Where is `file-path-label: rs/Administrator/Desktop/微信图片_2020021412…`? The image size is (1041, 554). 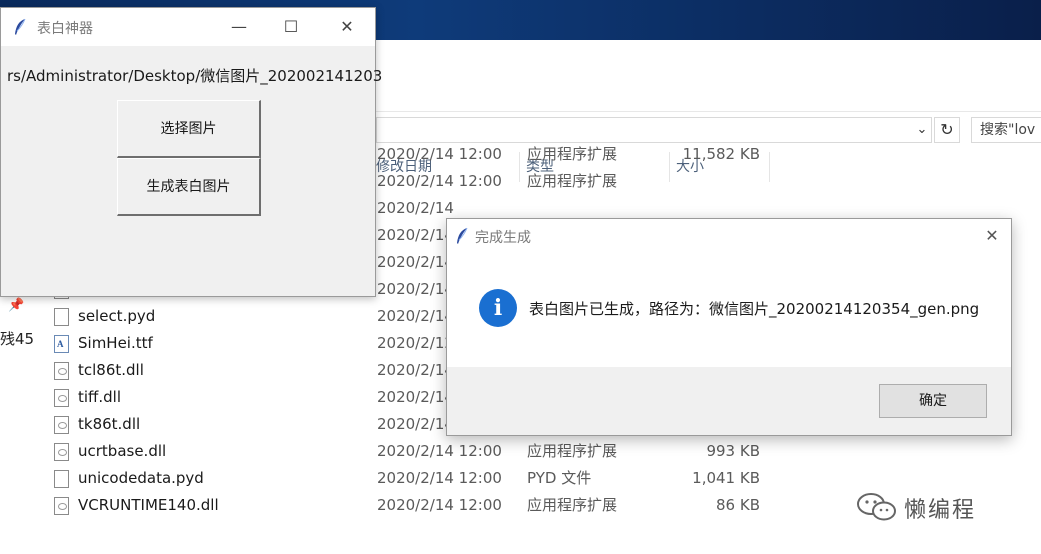 file-path-label: rs/Administrator/Desktop/微信图片_2020021412… is located at coordinates (195, 76).